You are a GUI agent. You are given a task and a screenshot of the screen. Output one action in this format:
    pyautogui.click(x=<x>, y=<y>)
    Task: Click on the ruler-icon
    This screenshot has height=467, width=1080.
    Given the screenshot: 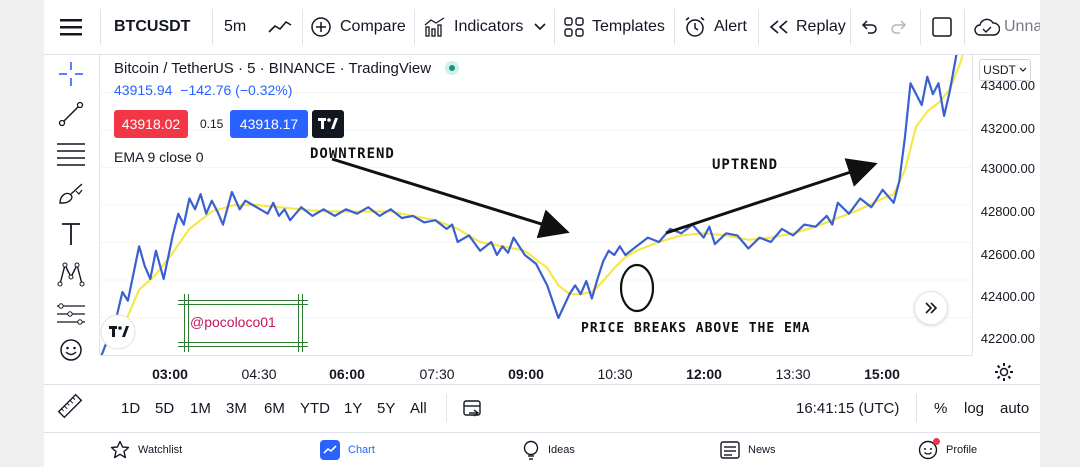 What is the action you would take?
    pyautogui.click(x=70, y=406)
    